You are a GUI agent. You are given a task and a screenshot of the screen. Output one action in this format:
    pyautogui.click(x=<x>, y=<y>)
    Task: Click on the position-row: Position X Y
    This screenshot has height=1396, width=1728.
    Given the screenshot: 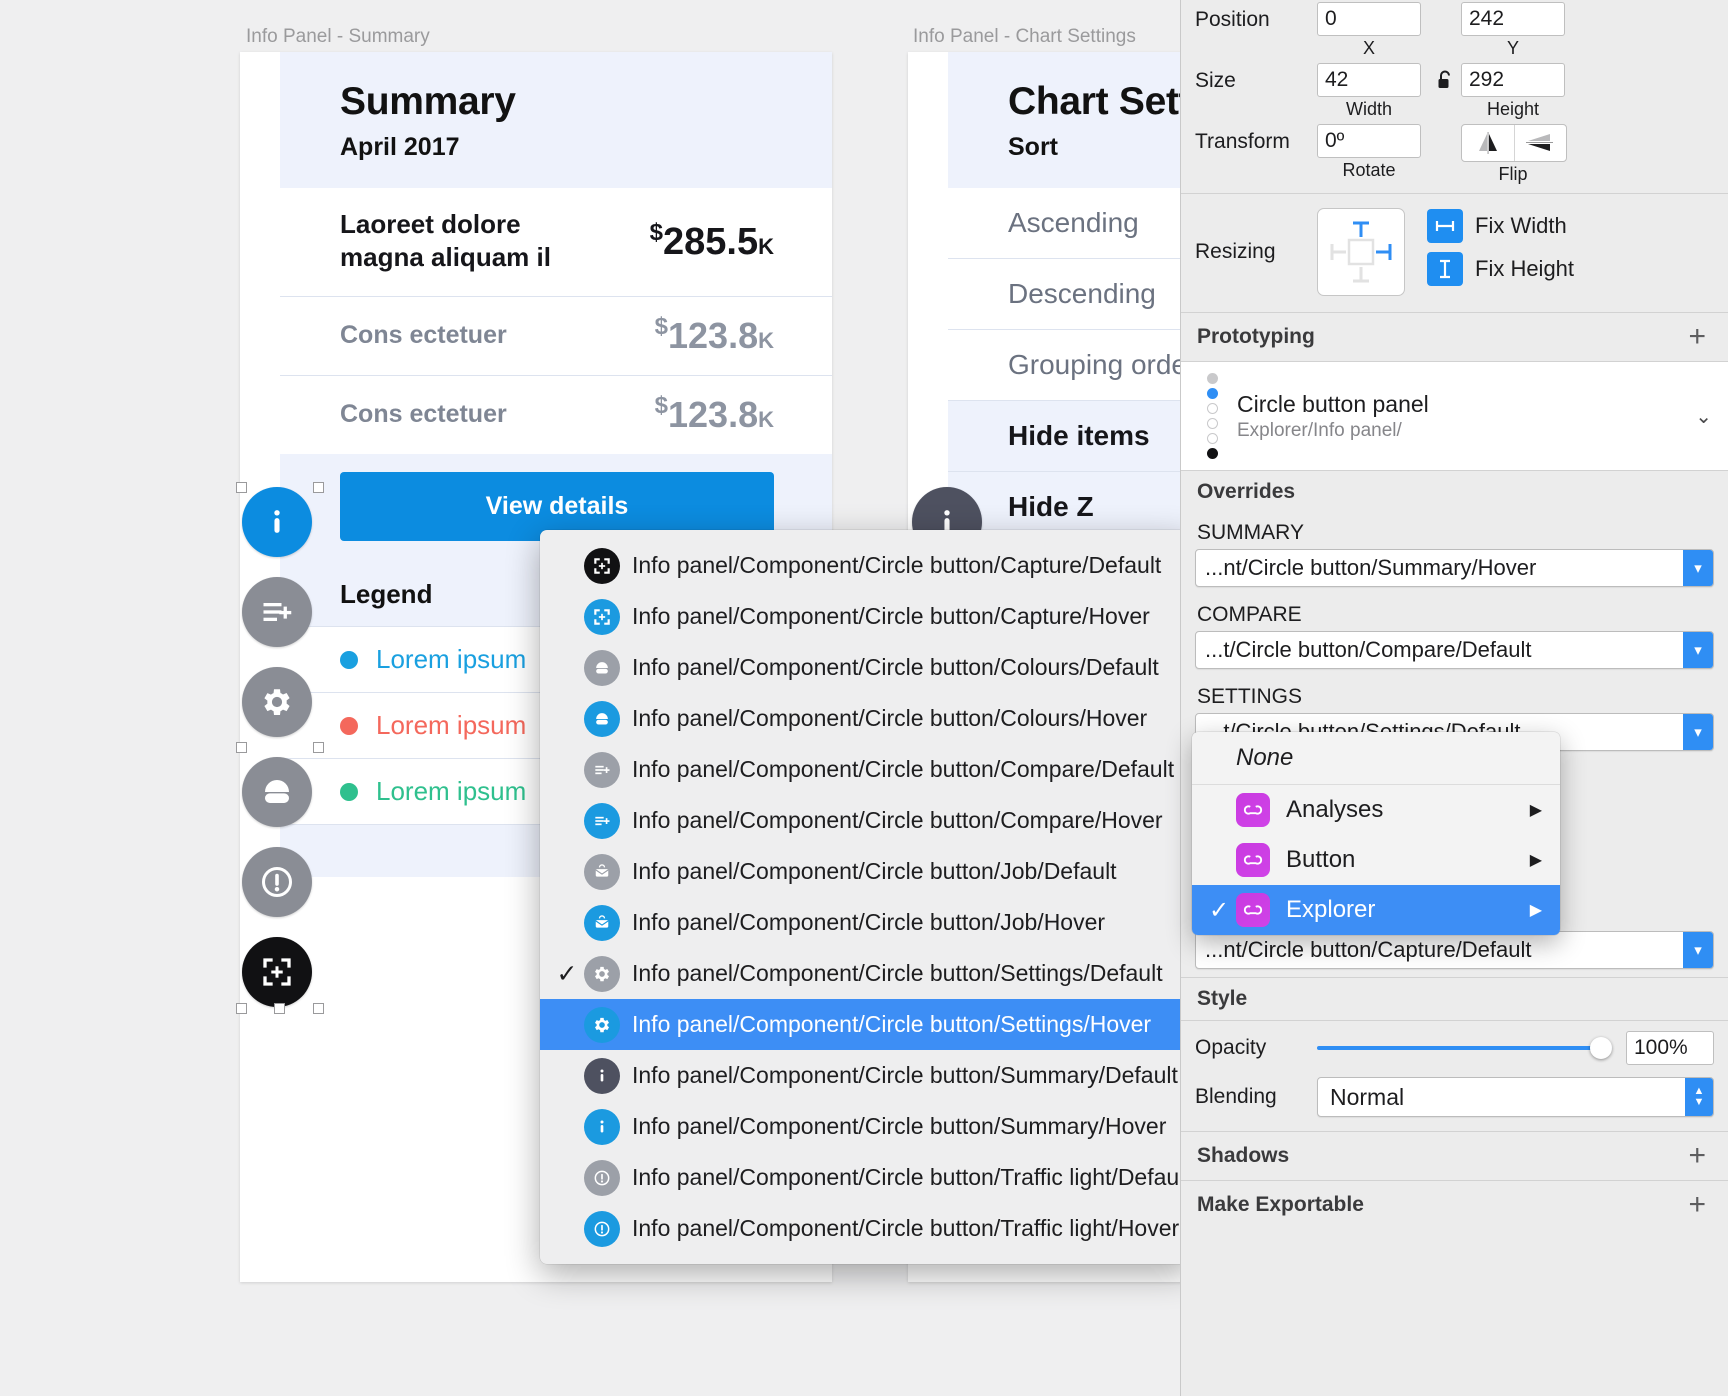 What is the action you would take?
    pyautogui.click(x=1454, y=30)
    